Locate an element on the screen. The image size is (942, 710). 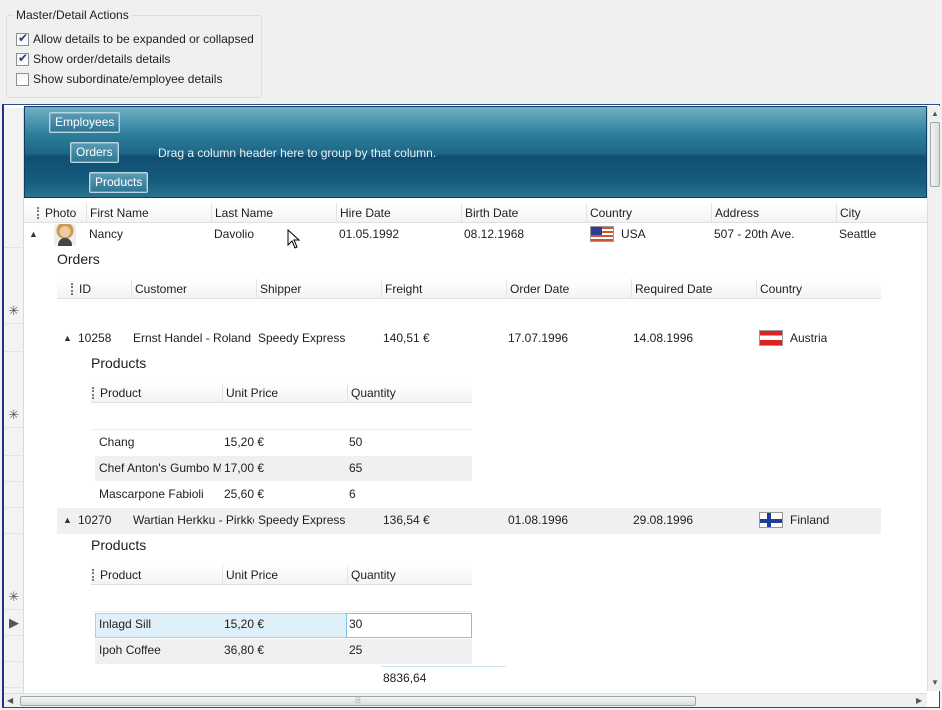
column-header-order-date: Order Date is located at coordinates (568, 289).